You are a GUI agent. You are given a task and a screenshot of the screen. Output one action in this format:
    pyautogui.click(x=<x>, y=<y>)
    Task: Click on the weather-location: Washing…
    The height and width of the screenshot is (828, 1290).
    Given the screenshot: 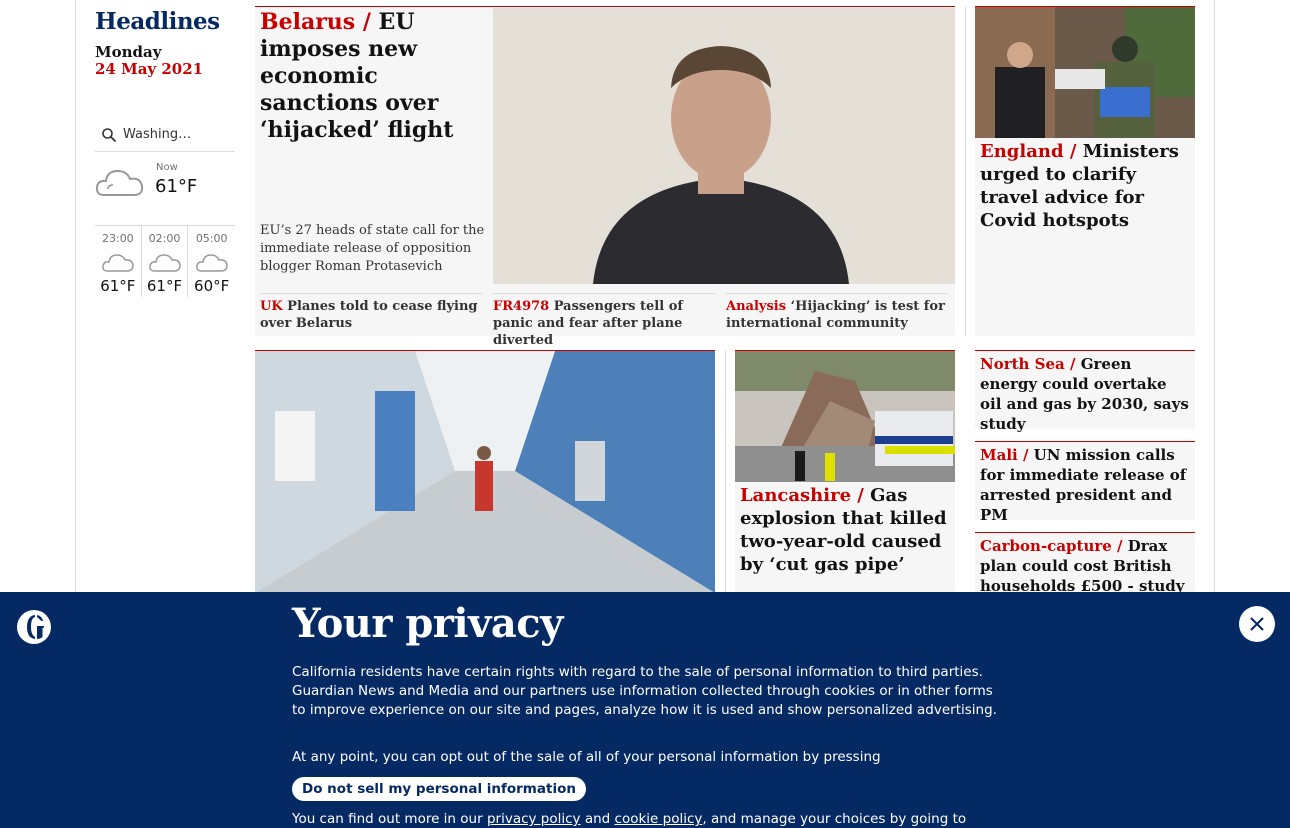 What is the action you would take?
    pyautogui.click(x=157, y=134)
    